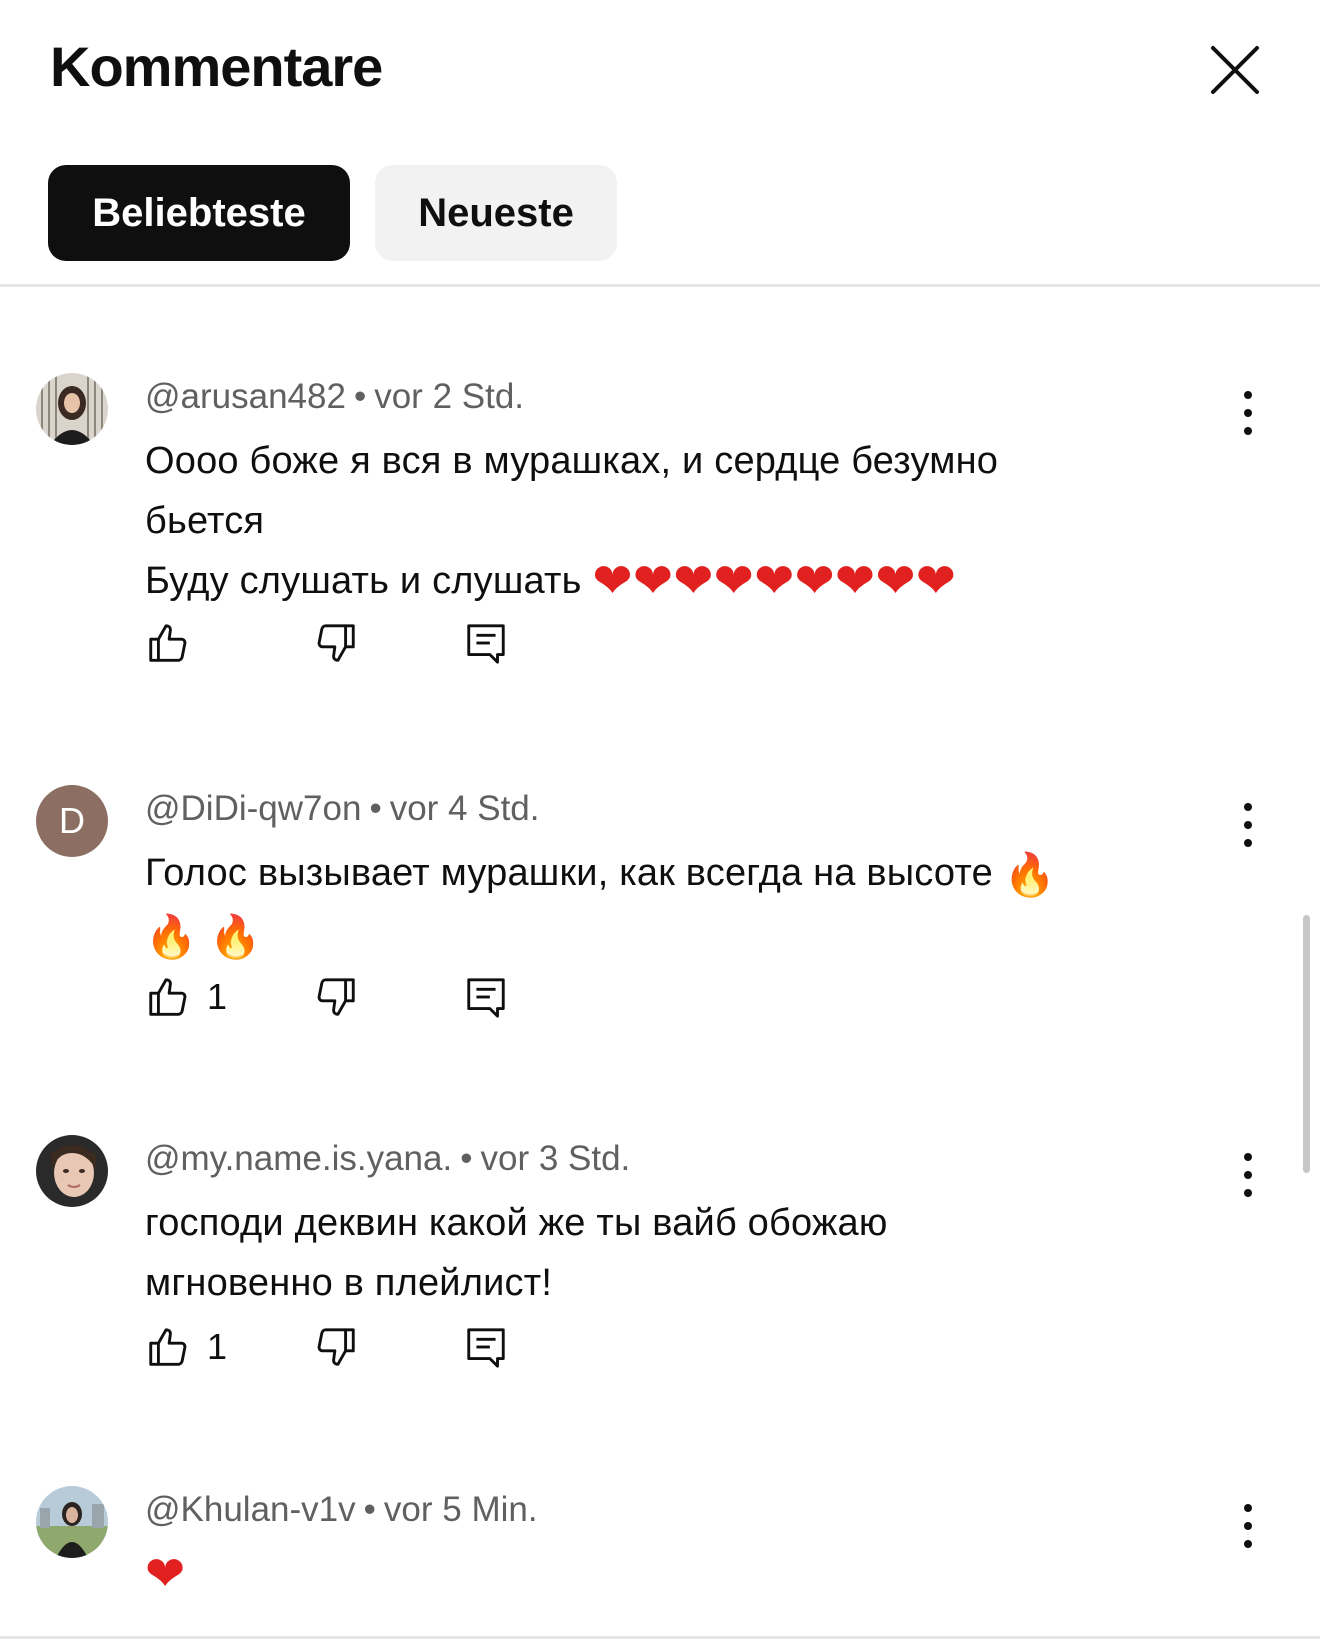 This screenshot has height=1650, width=1320. Describe the element at coordinates (1306, 1044) in the screenshot. I see `scrollbar` at that location.